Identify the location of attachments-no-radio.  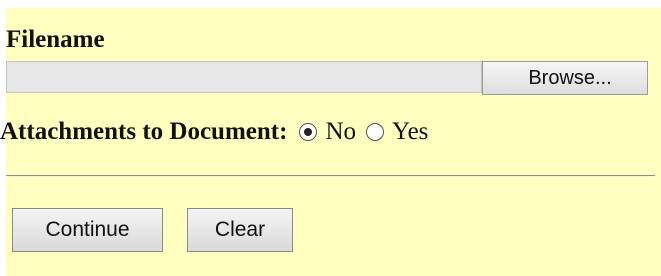
(308, 132).